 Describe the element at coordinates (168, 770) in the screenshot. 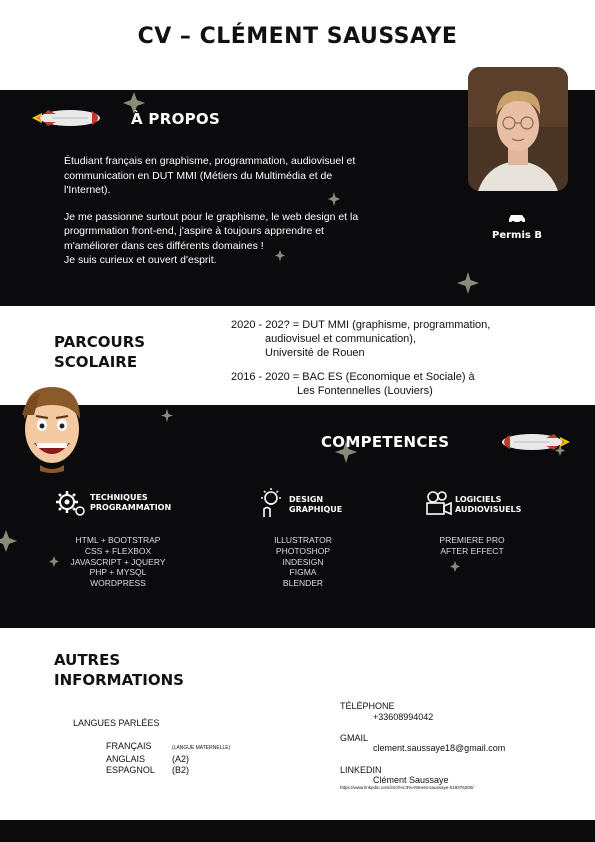

I see `language-row: ESPAGNOL (B2)` at that location.